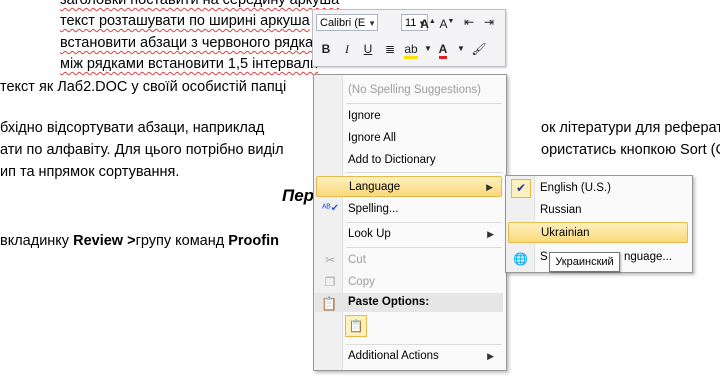  I want to click on menu-label: Ignore, so click(364, 116).